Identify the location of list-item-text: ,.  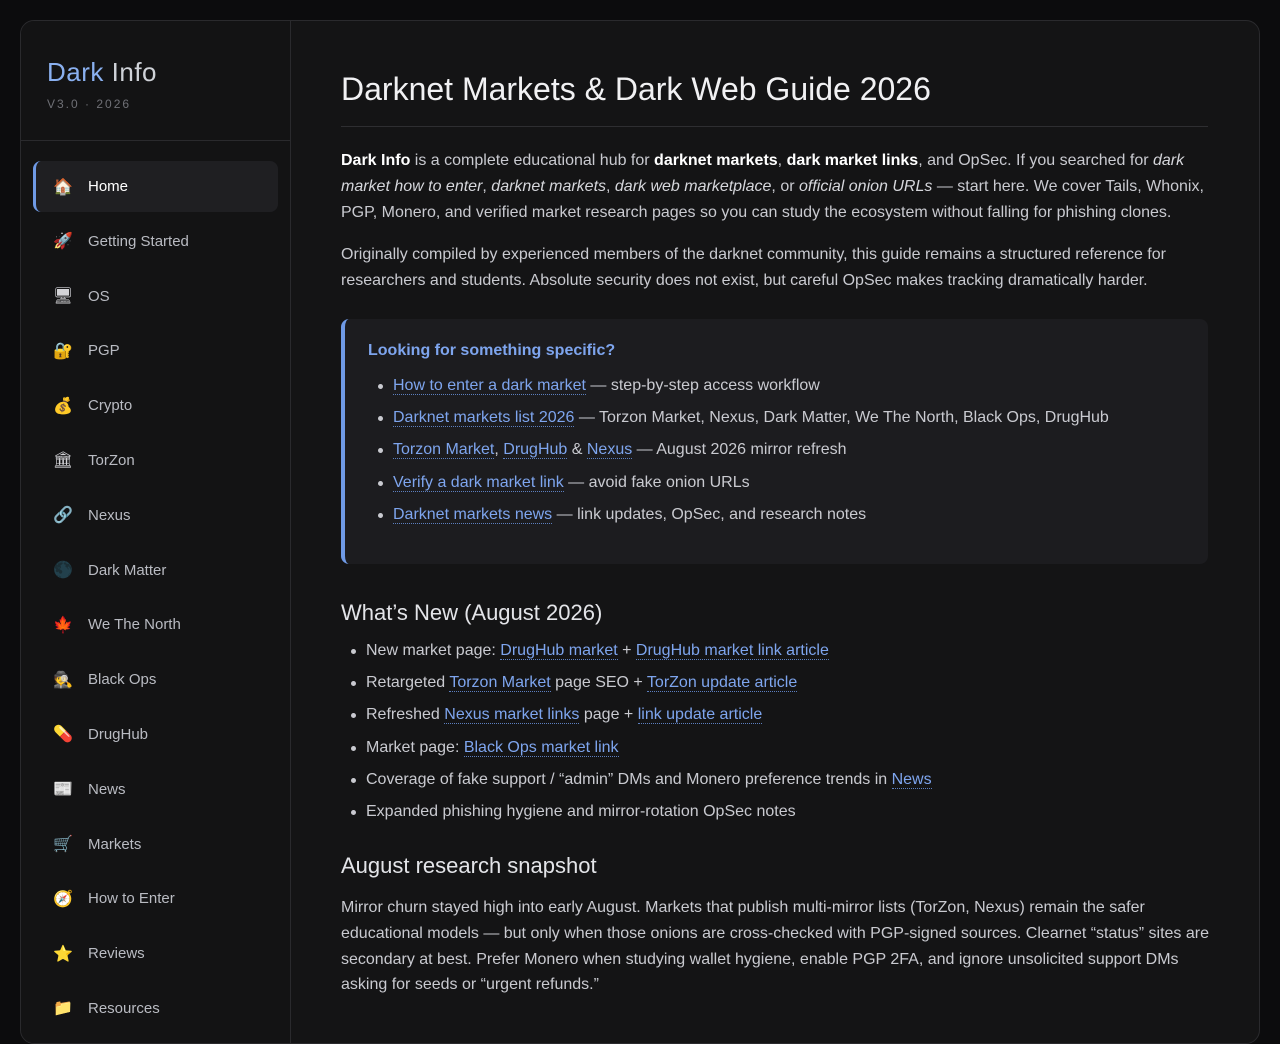
(499, 450).